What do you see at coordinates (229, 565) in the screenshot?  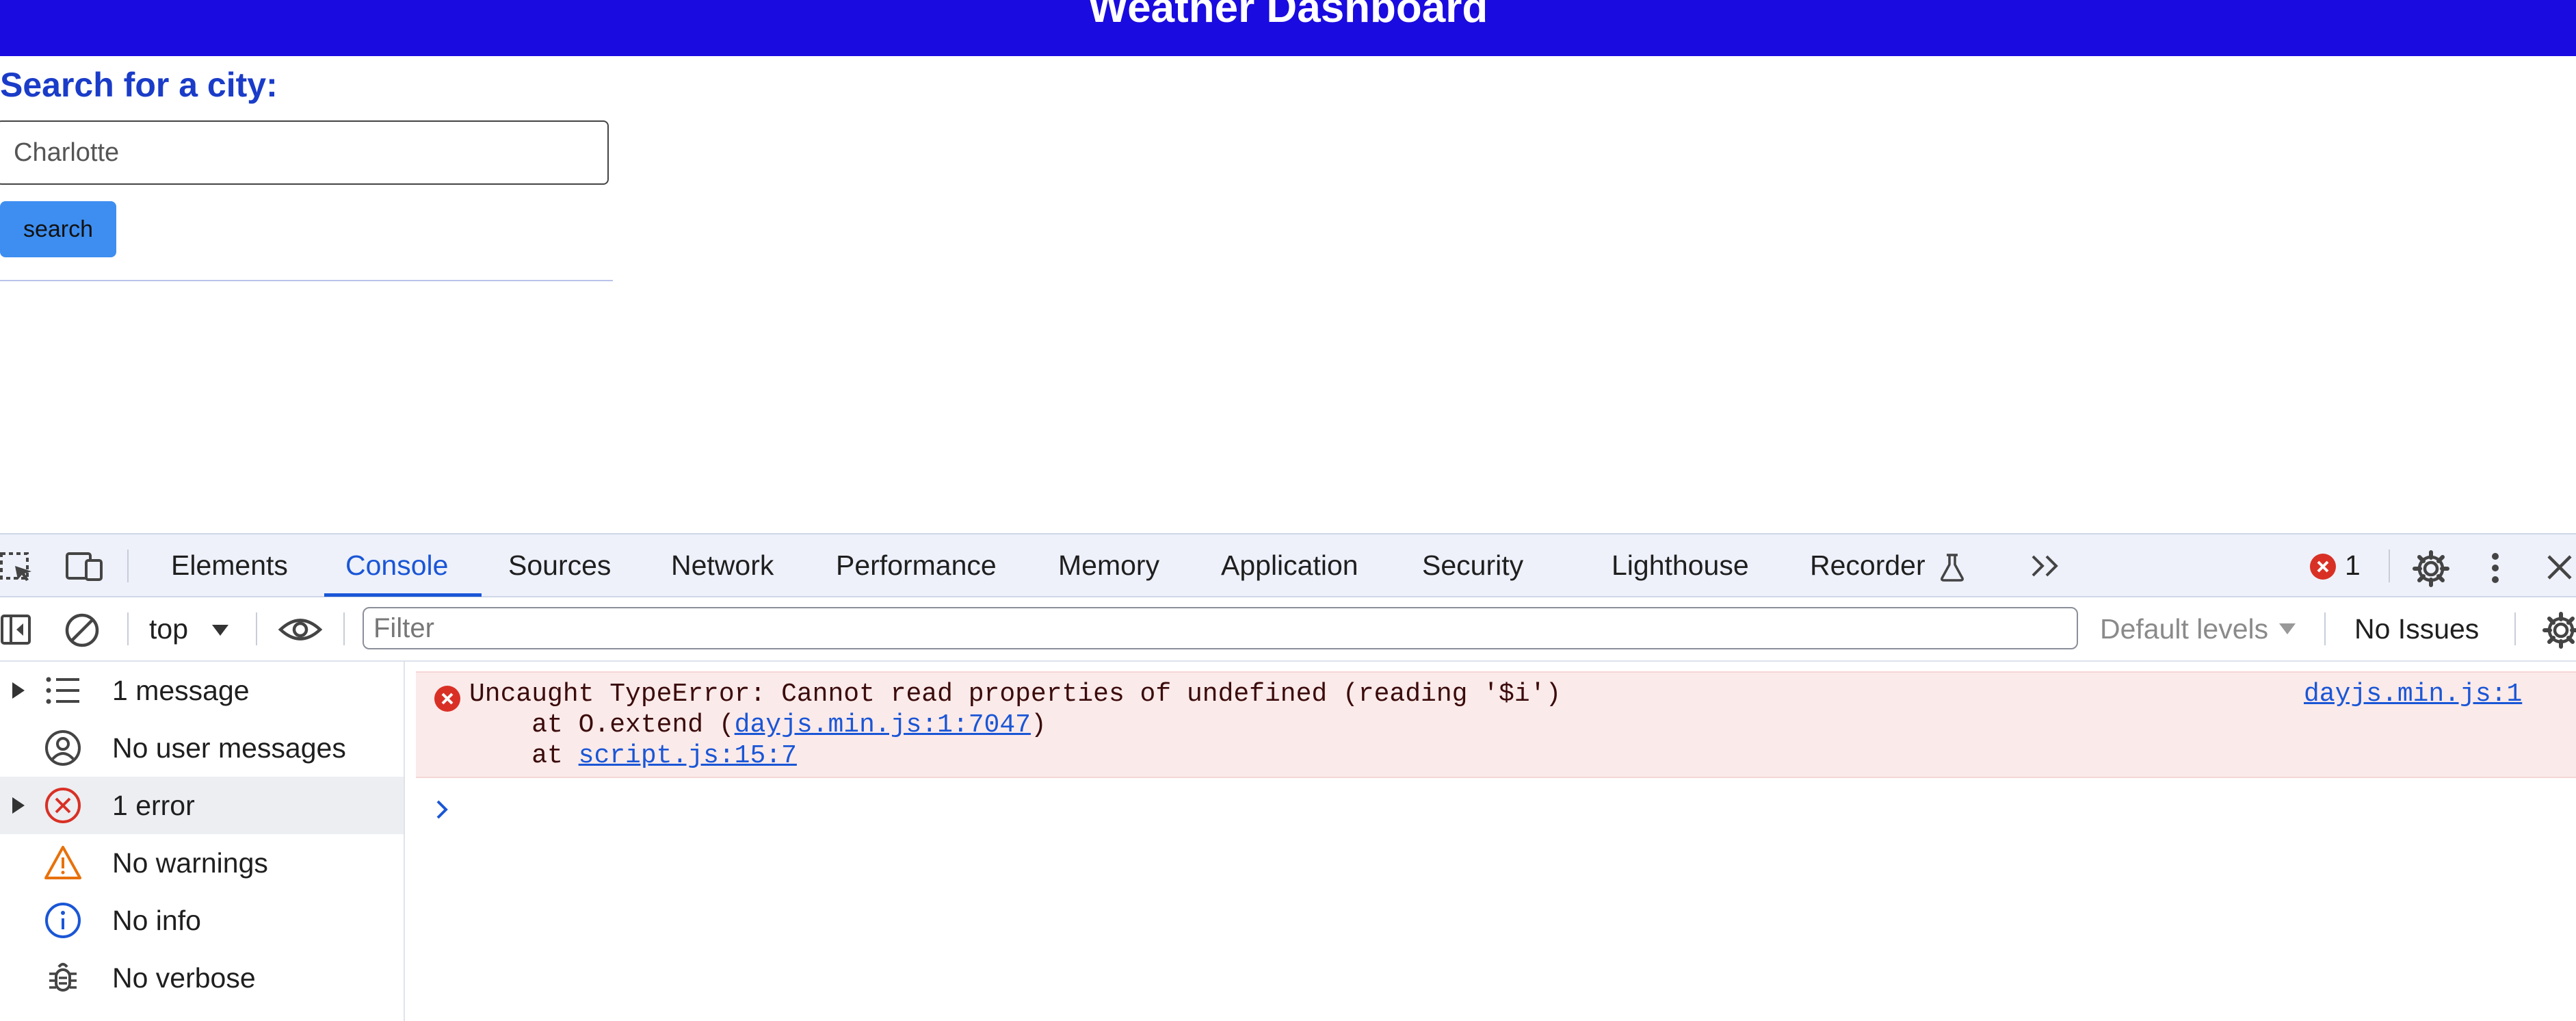 I see `tab-elements: Elements` at bounding box center [229, 565].